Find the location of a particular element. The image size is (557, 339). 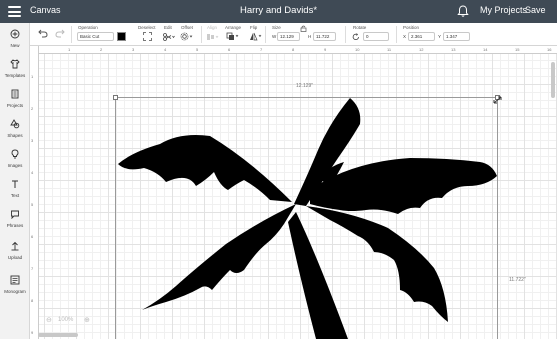

width-dimension: 12.129" is located at coordinates (305, 86).